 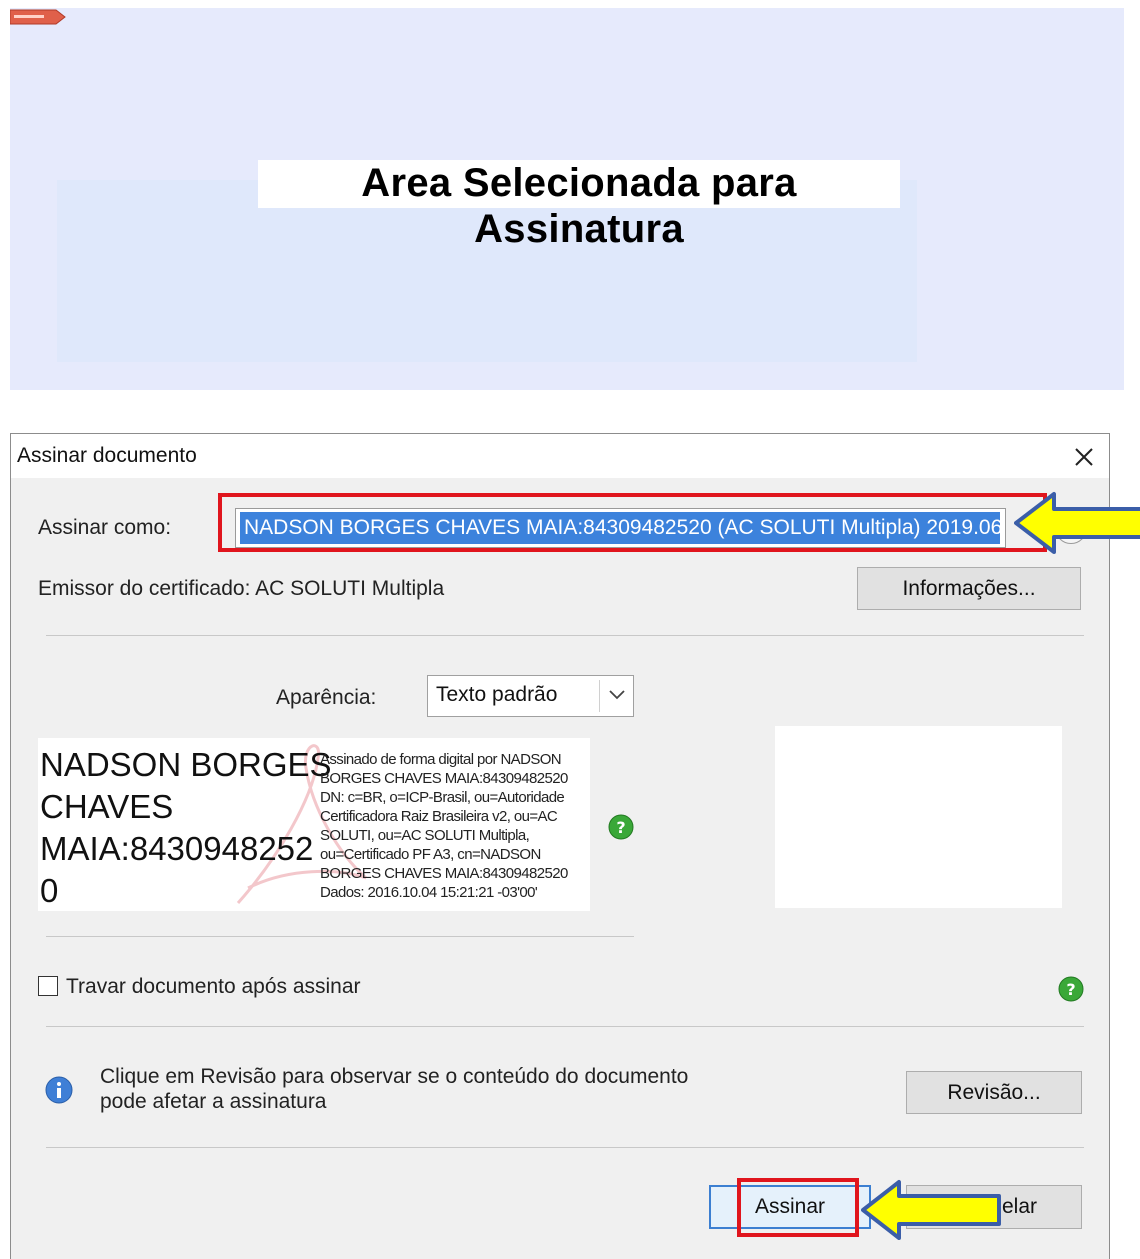 I want to click on preview-image-area, so click(x=918, y=817).